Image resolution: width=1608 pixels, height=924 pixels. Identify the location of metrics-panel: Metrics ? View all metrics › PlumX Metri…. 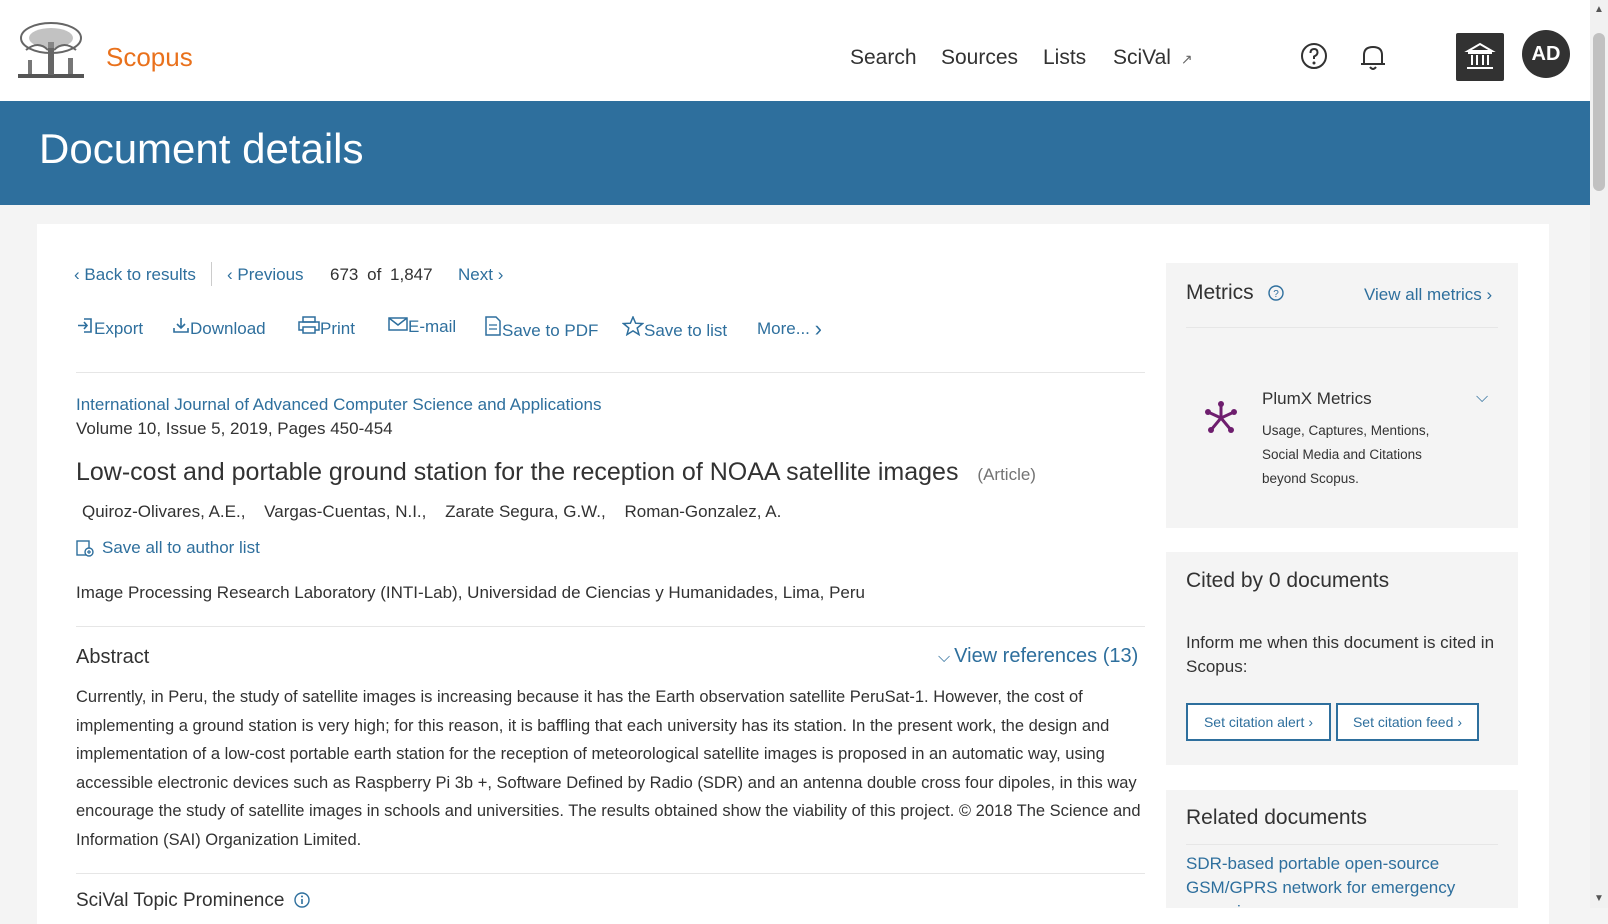
(1342, 395).